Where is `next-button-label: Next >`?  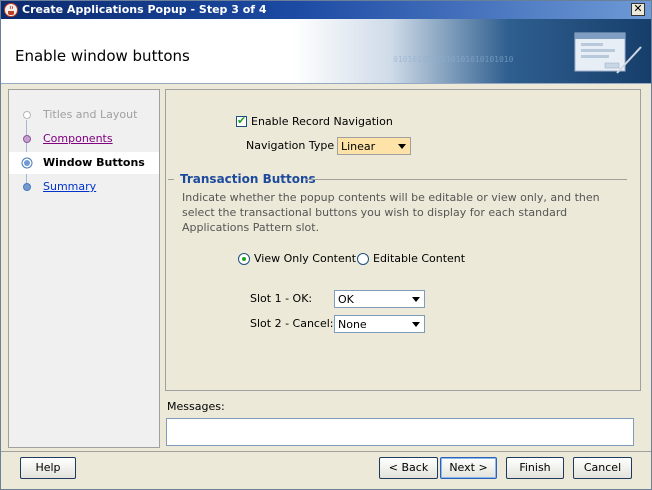
next-button-label: Next > is located at coordinates (468, 467).